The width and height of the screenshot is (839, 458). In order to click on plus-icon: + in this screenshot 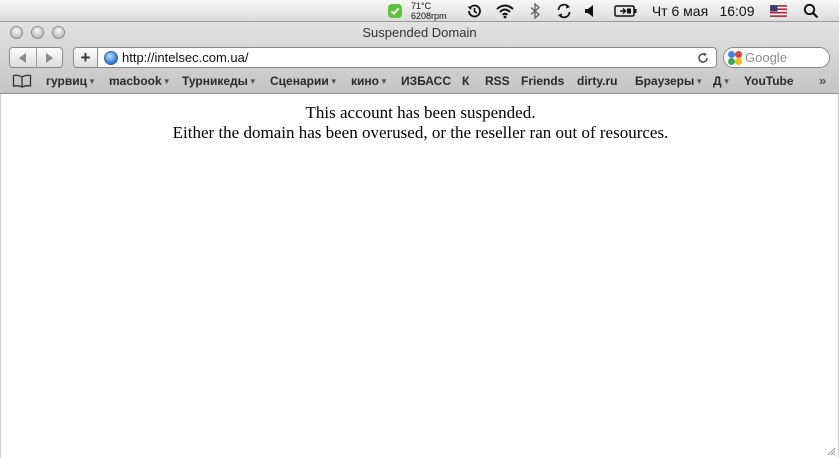, I will do `click(85, 57)`.